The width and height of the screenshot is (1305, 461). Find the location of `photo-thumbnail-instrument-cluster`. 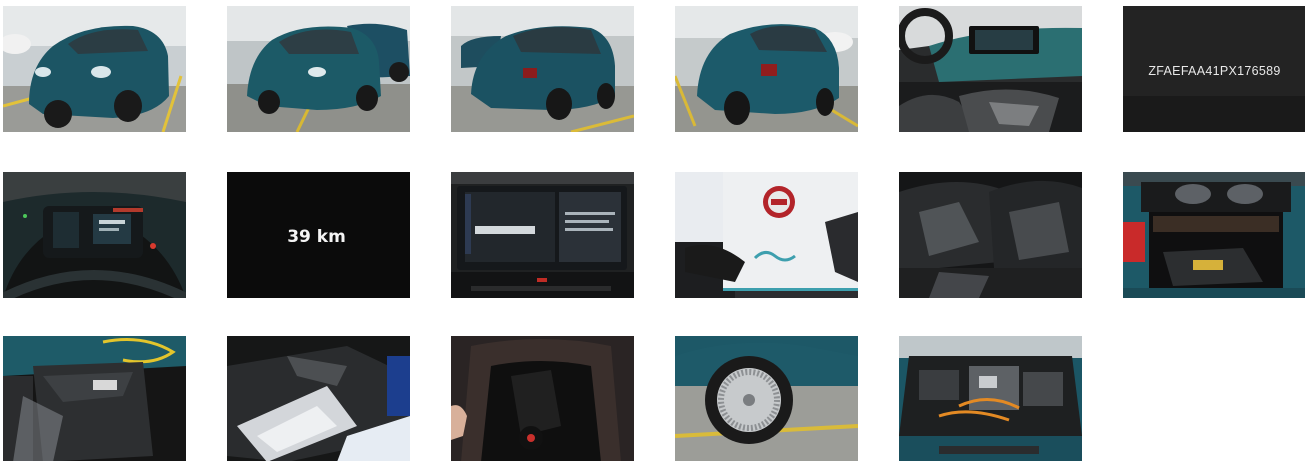

photo-thumbnail-instrument-cluster is located at coordinates (94, 235).